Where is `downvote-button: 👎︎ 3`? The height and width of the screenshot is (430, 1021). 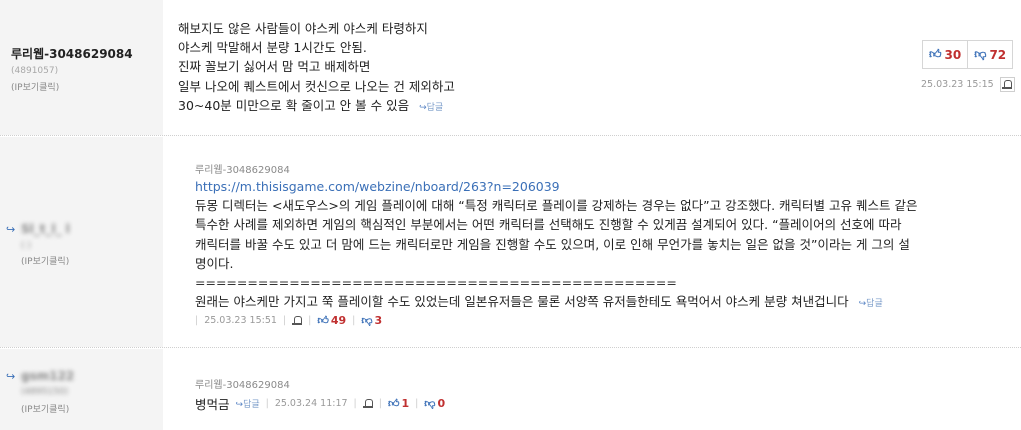 downvote-button: 👎︎ 3 is located at coordinates (371, 320).